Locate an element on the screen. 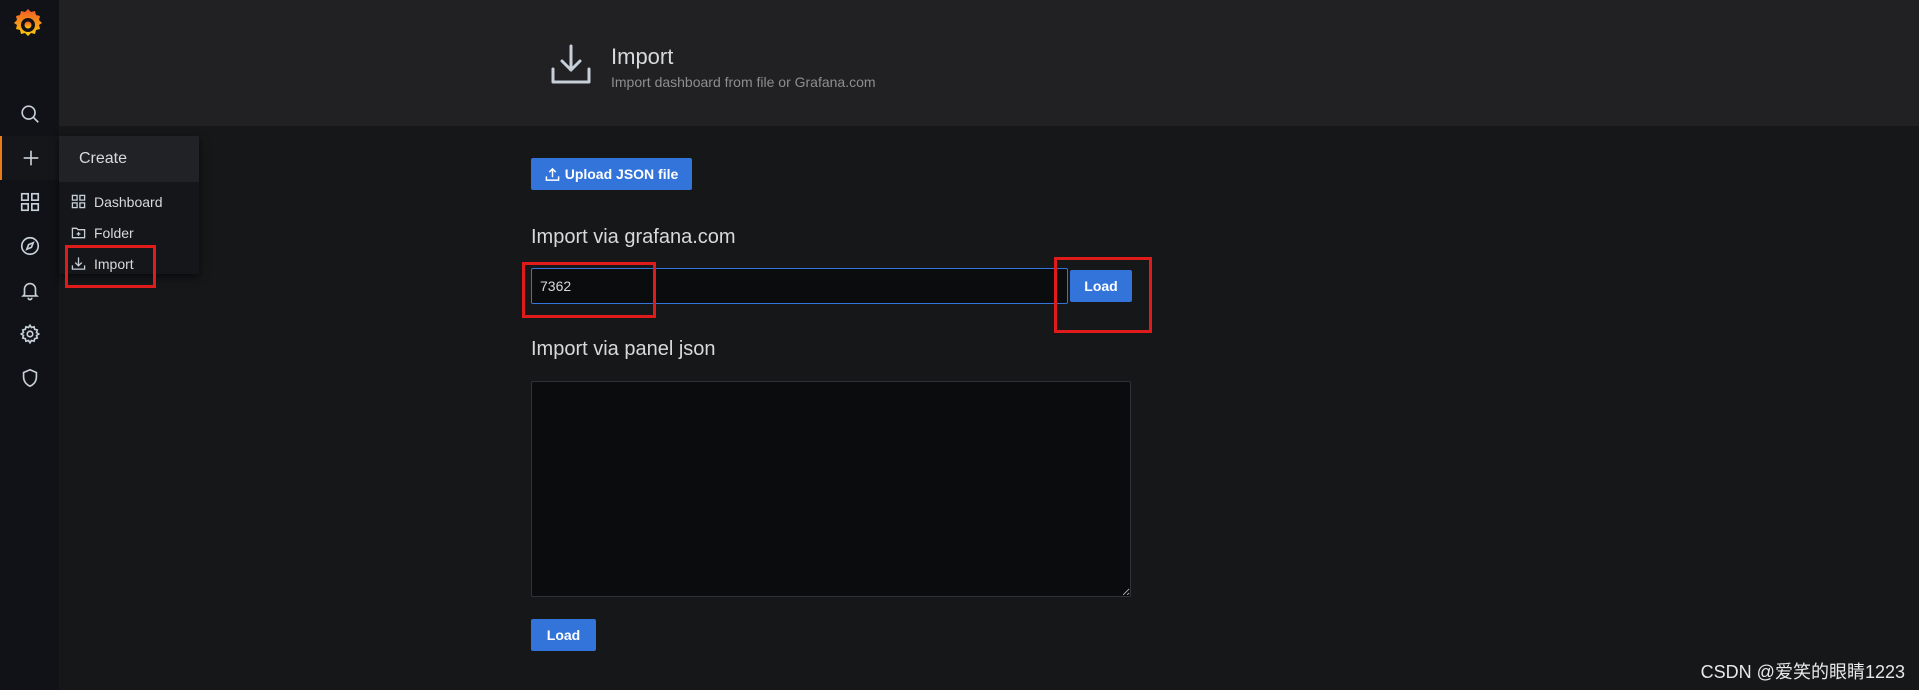  annotation-box-import is located at coordinates (110, 266).